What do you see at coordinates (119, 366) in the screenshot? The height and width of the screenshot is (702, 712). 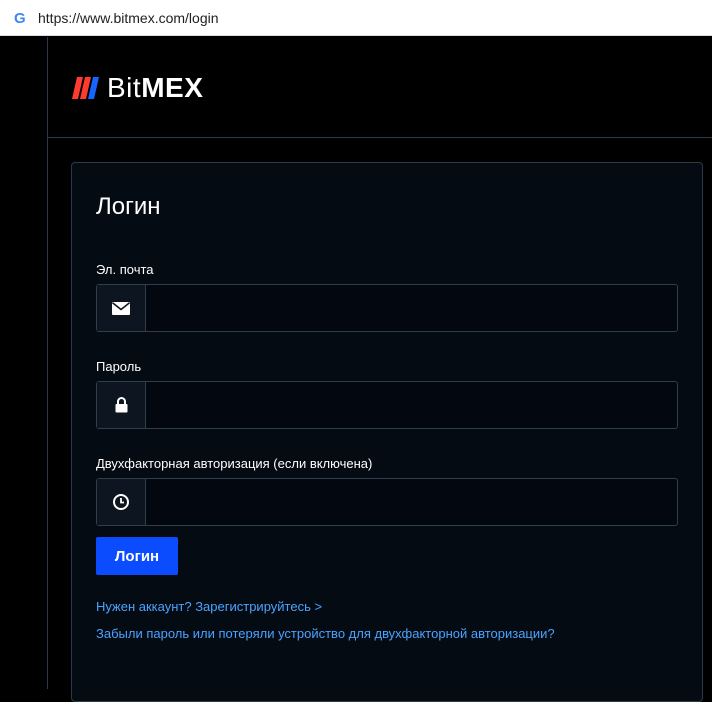 I see `password-label: Пароль` at bounding box center [119, 366].